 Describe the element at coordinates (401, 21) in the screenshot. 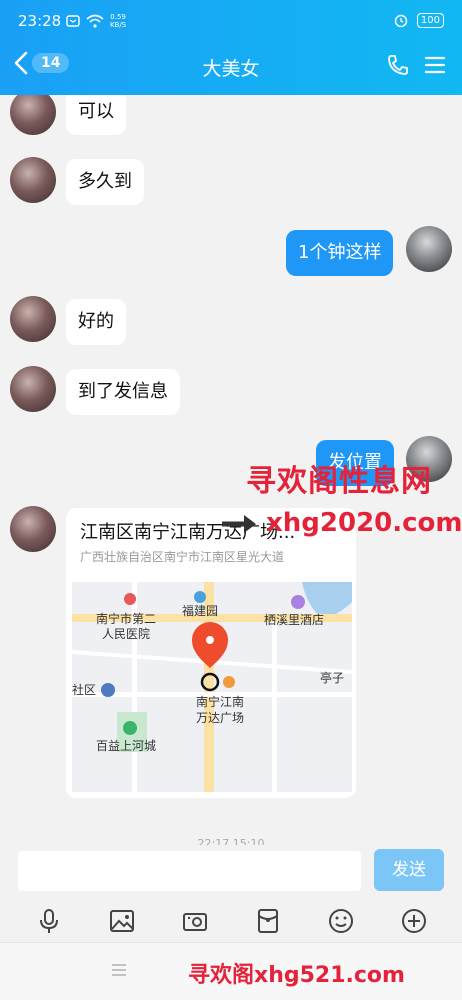

I see `alarm-icon` at that location.